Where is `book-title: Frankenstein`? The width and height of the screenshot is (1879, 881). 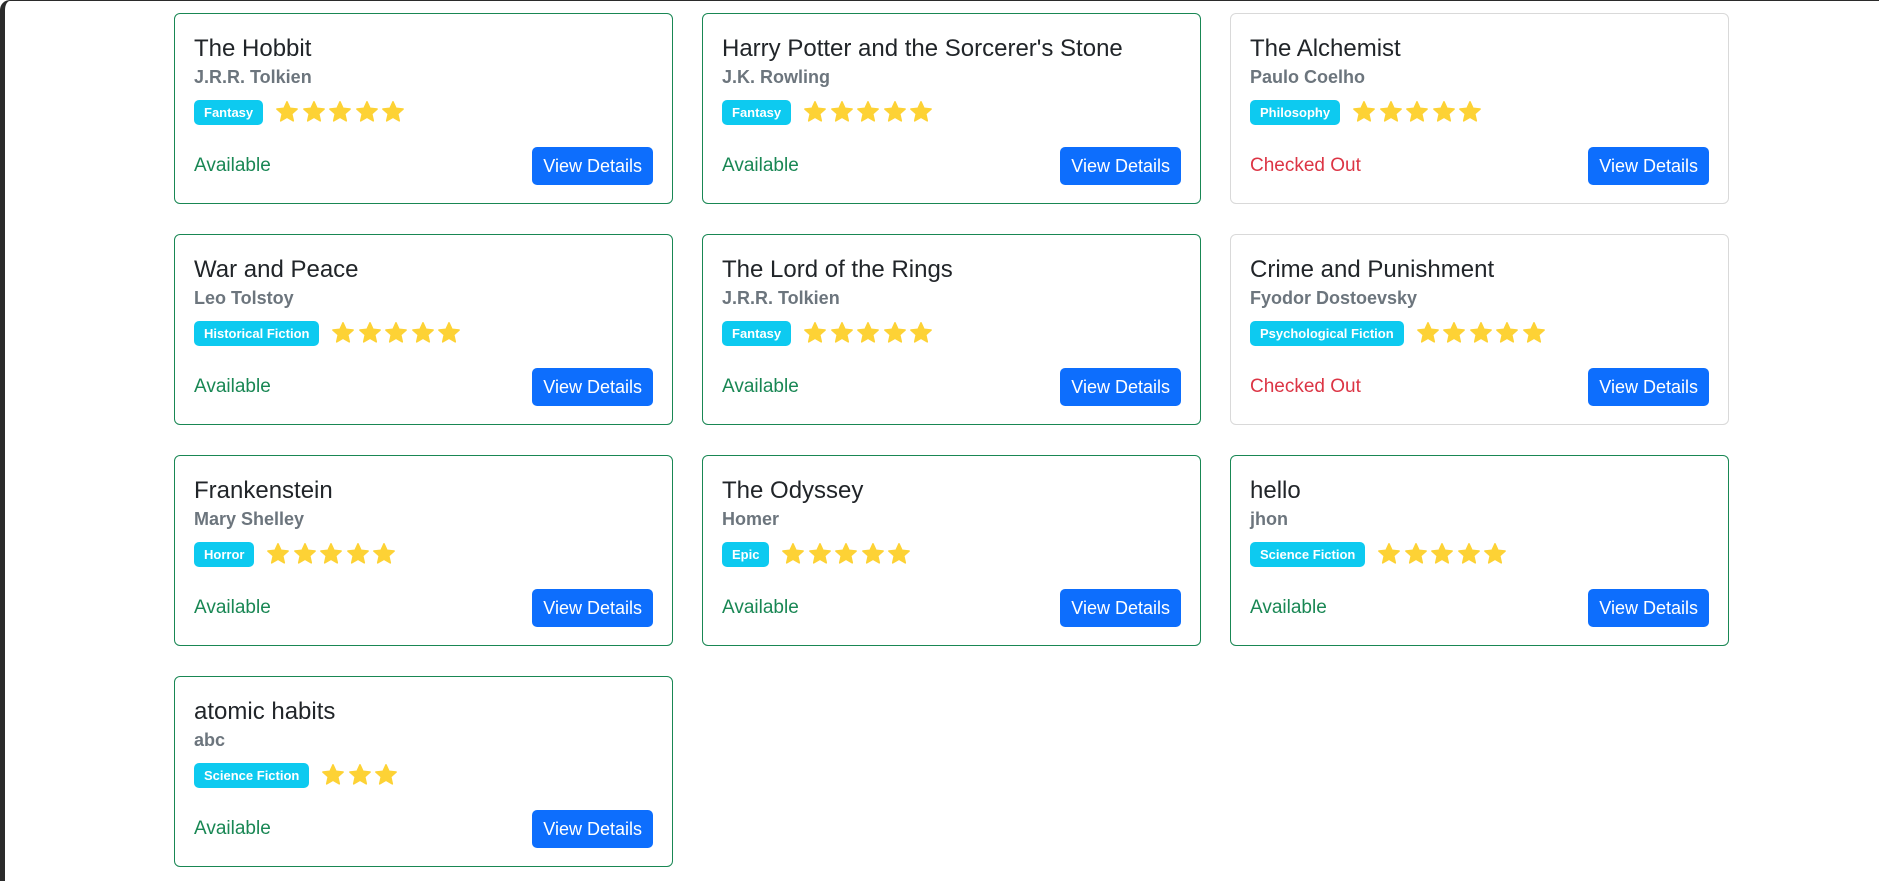
book-title: Frankenstein is located at coordinates (263, 490).